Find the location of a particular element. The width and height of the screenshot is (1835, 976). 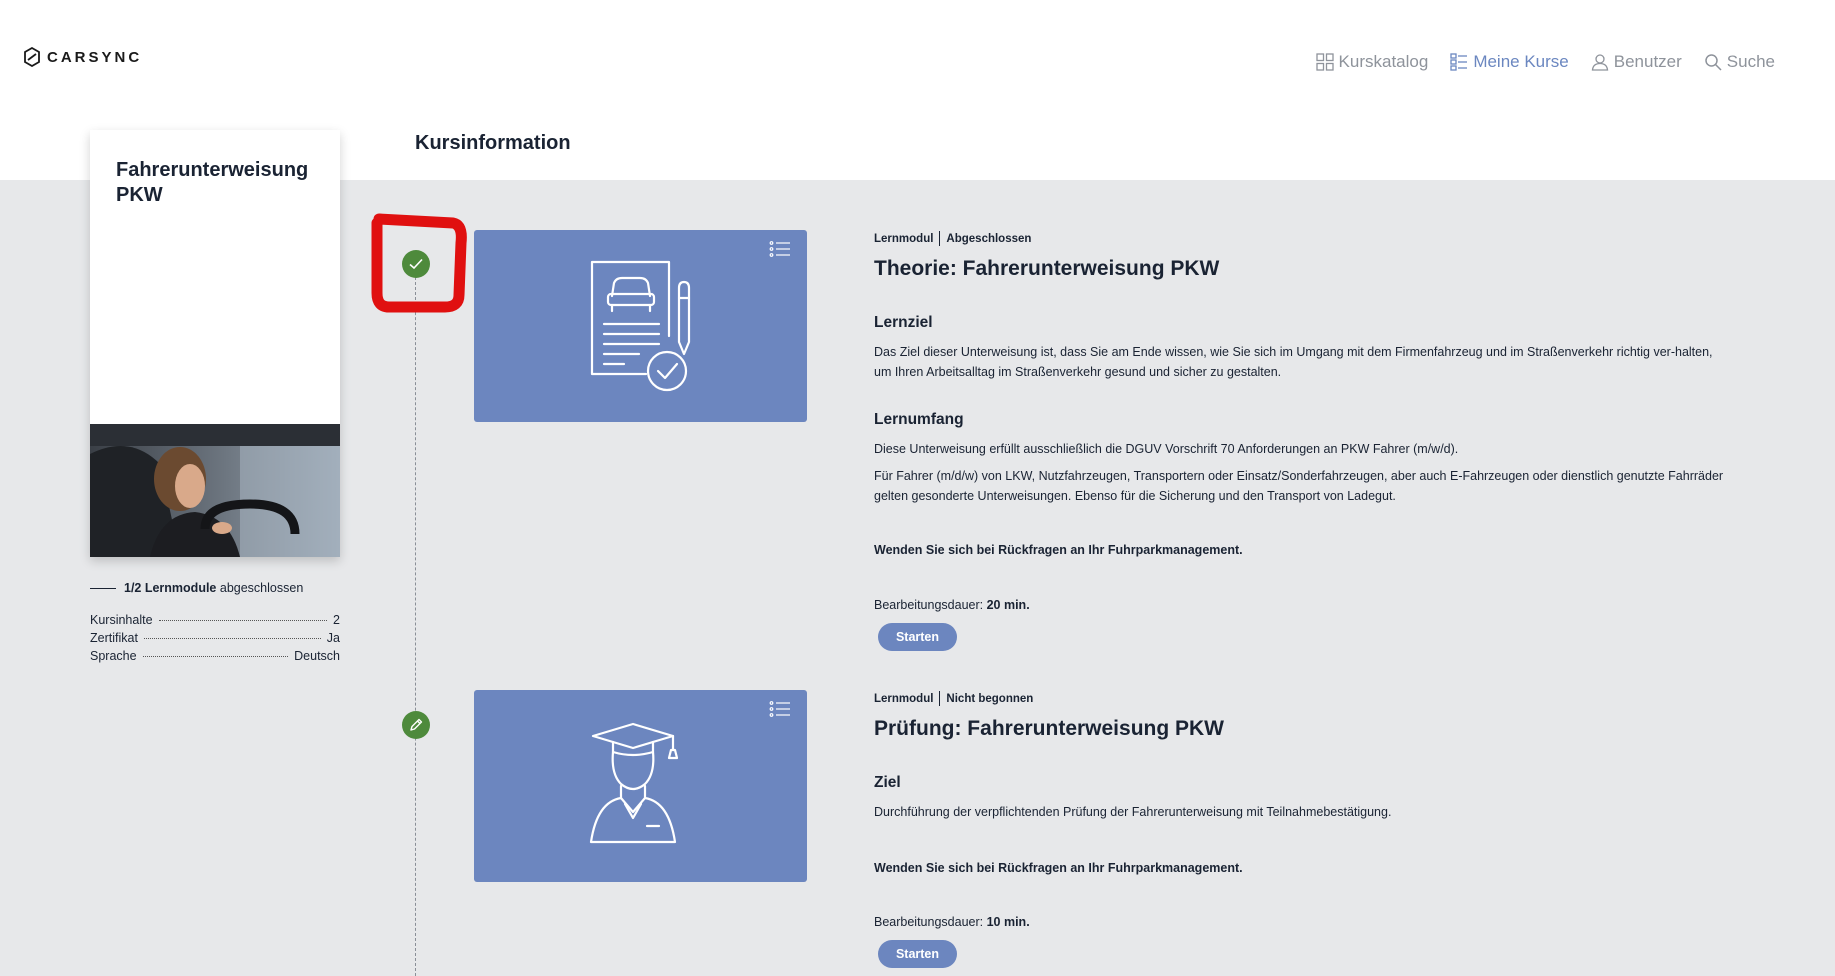

module-2-thumbnail is located at coordinates (640, 786).